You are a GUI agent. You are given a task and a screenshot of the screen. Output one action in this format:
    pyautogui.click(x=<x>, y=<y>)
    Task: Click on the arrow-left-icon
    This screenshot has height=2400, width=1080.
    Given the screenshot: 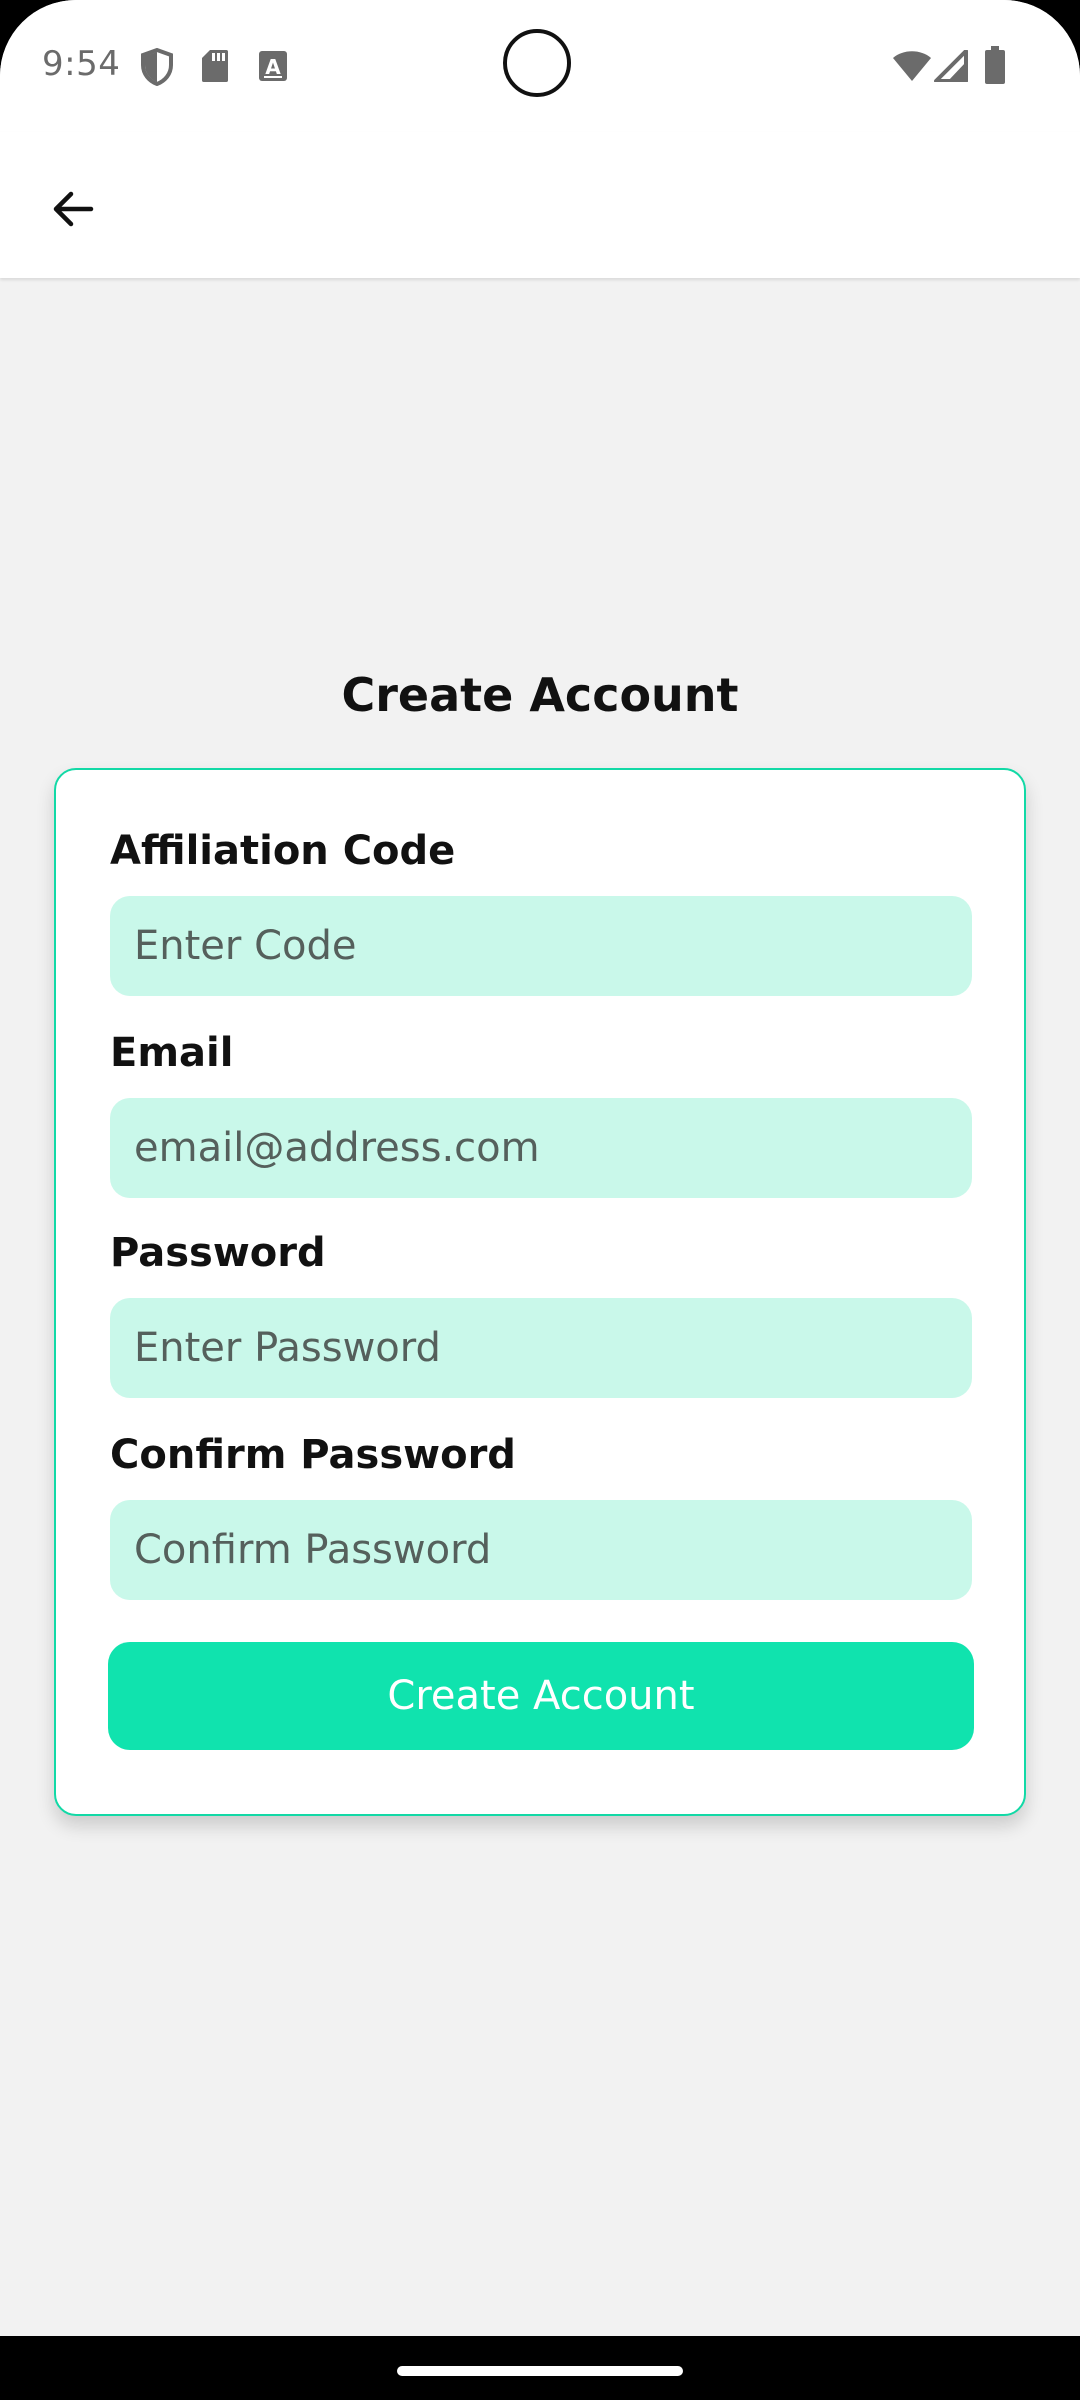 What is the action you would take?
    pyautogui.click(x=73, y=211)
    